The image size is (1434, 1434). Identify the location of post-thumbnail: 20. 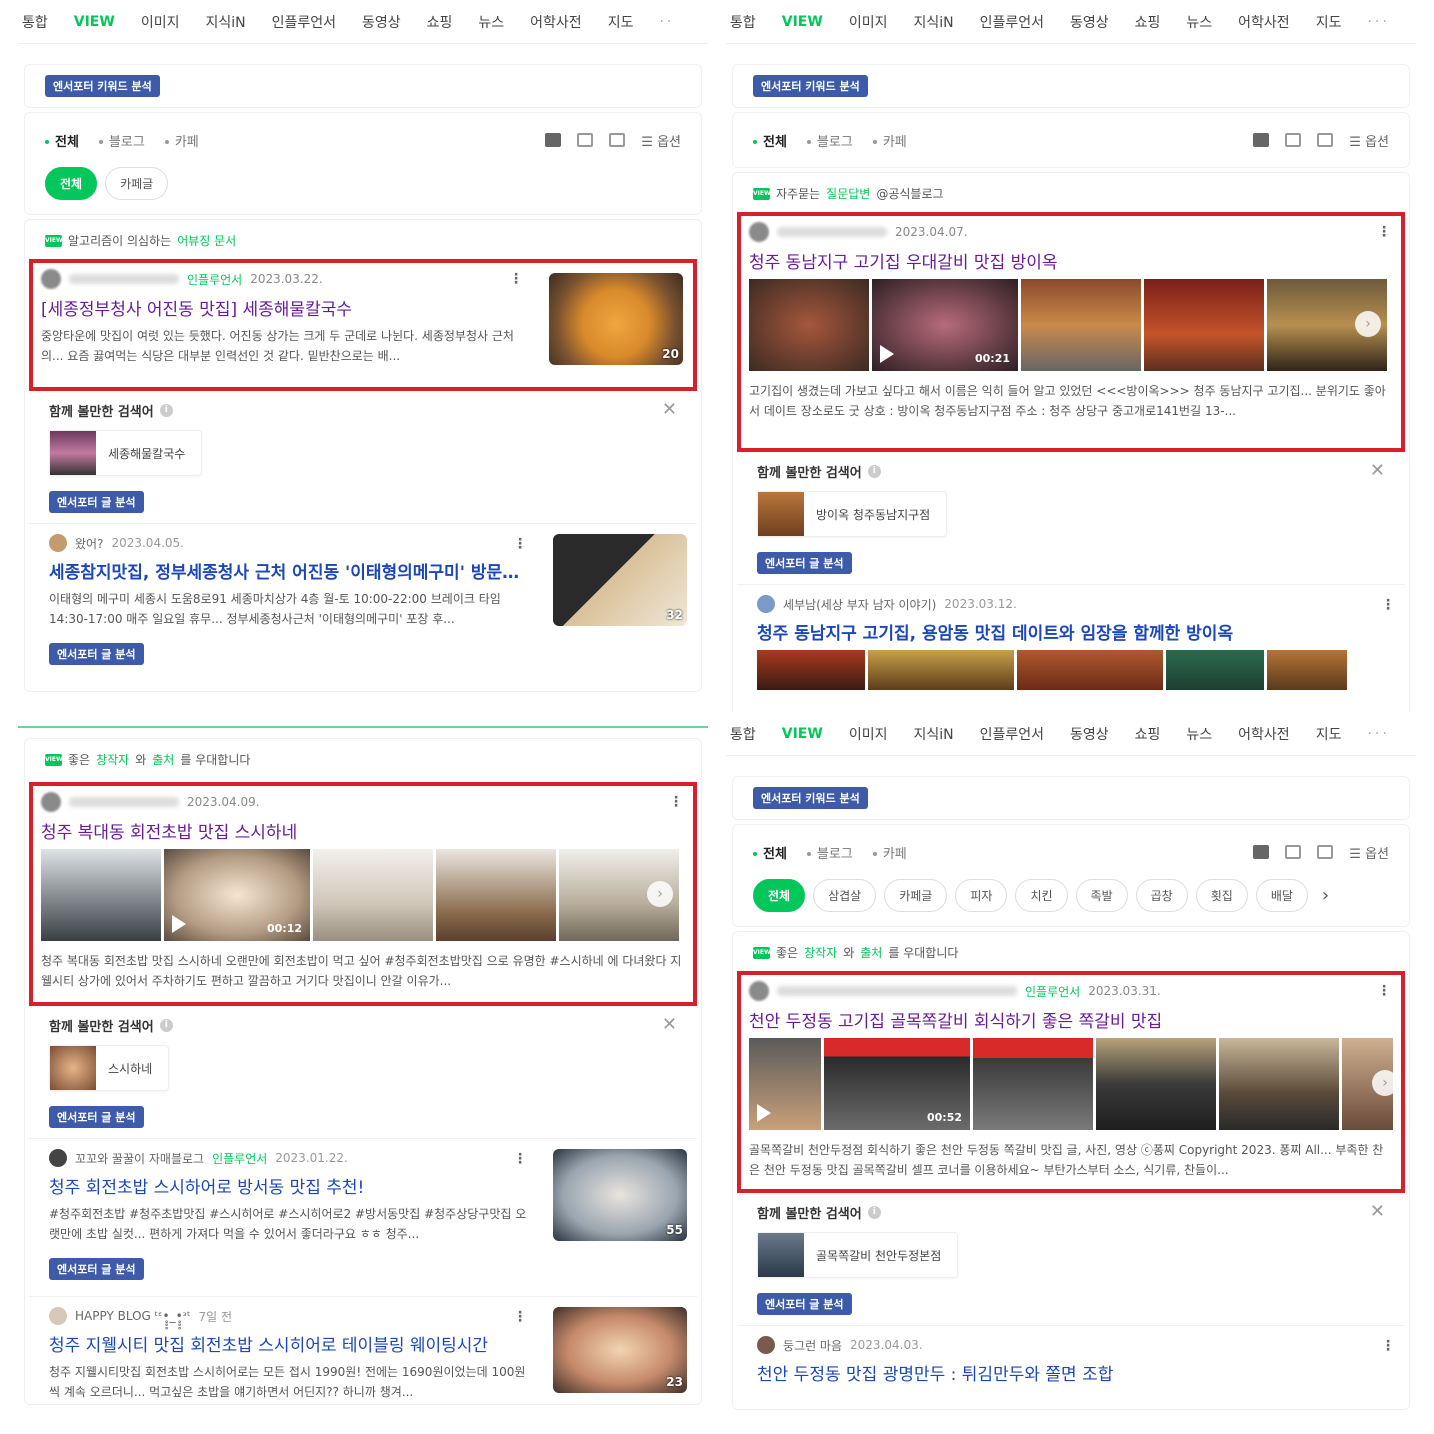
(616, 319).